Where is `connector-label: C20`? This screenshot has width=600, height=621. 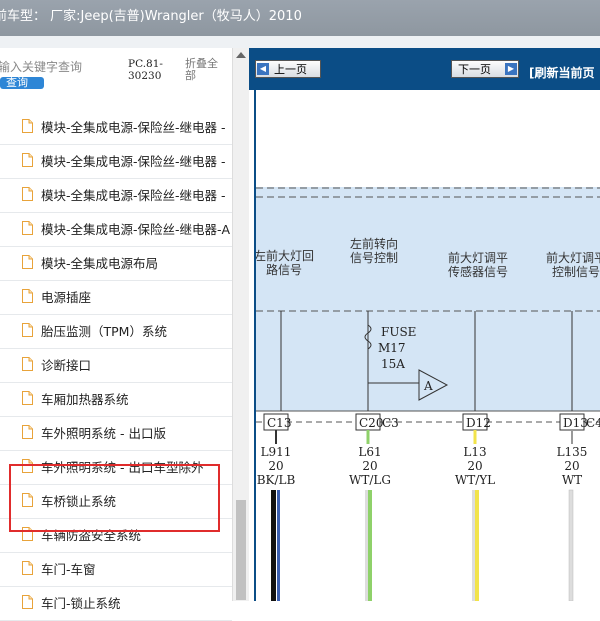 connector-label: C20 is located at coordinates (371, 423).